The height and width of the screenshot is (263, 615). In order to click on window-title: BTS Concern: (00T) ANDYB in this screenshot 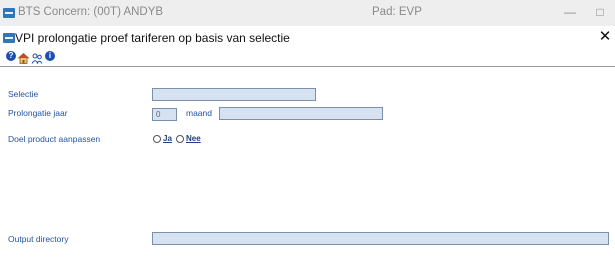, I will do `click(91, 12)`.